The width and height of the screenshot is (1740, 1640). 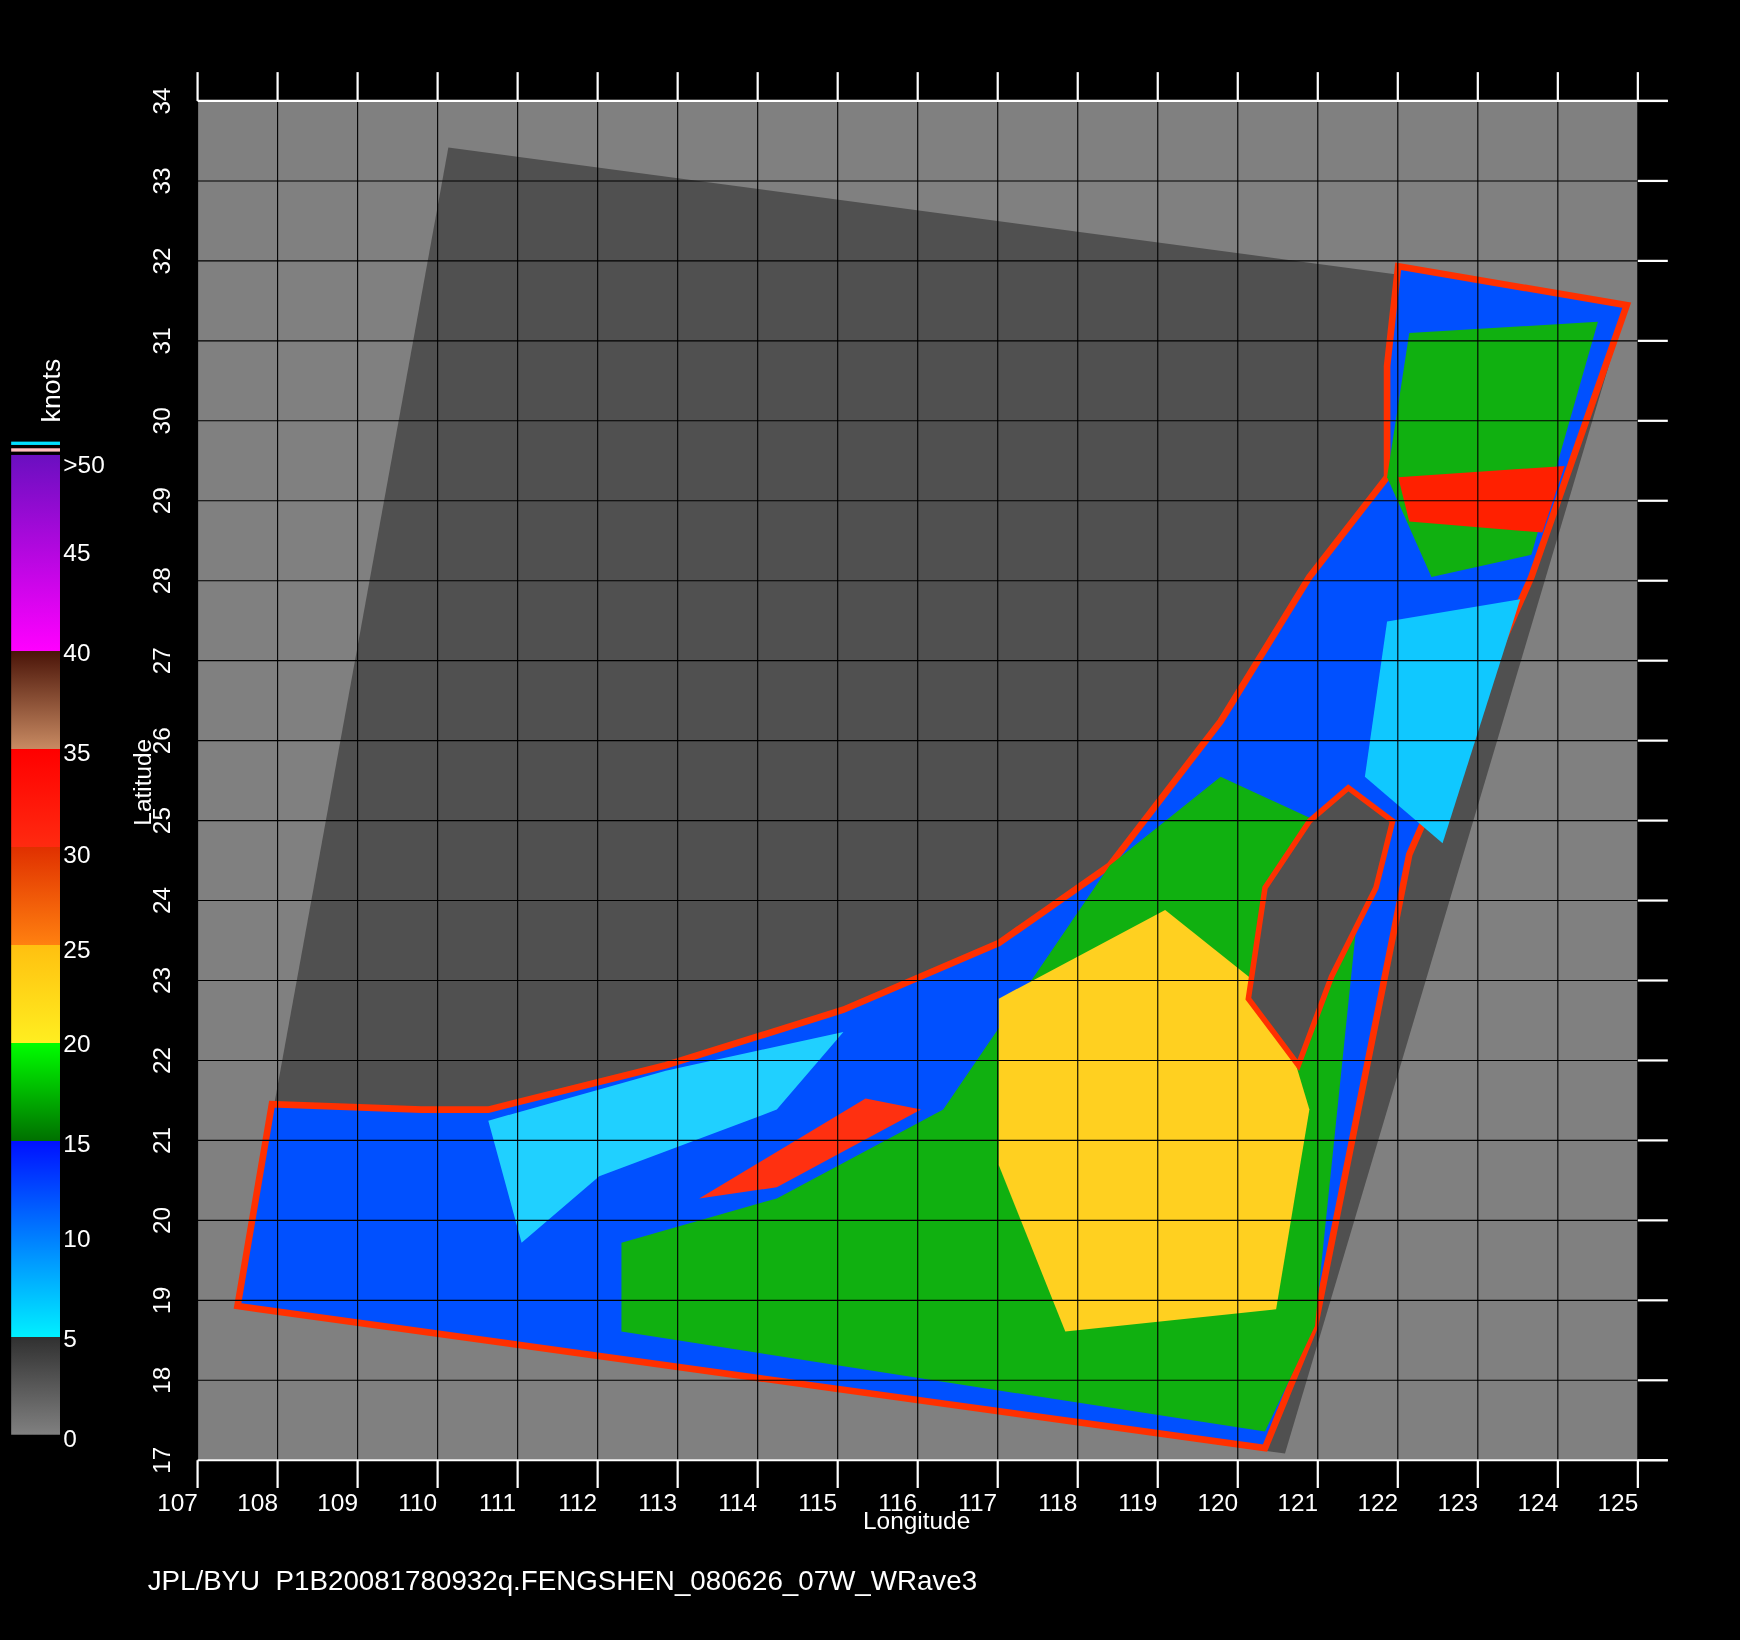 What do you see at coordinates (161, 341) in the screenshot?
I see `y-tick-label: 31` at bounding box center [161, 341].